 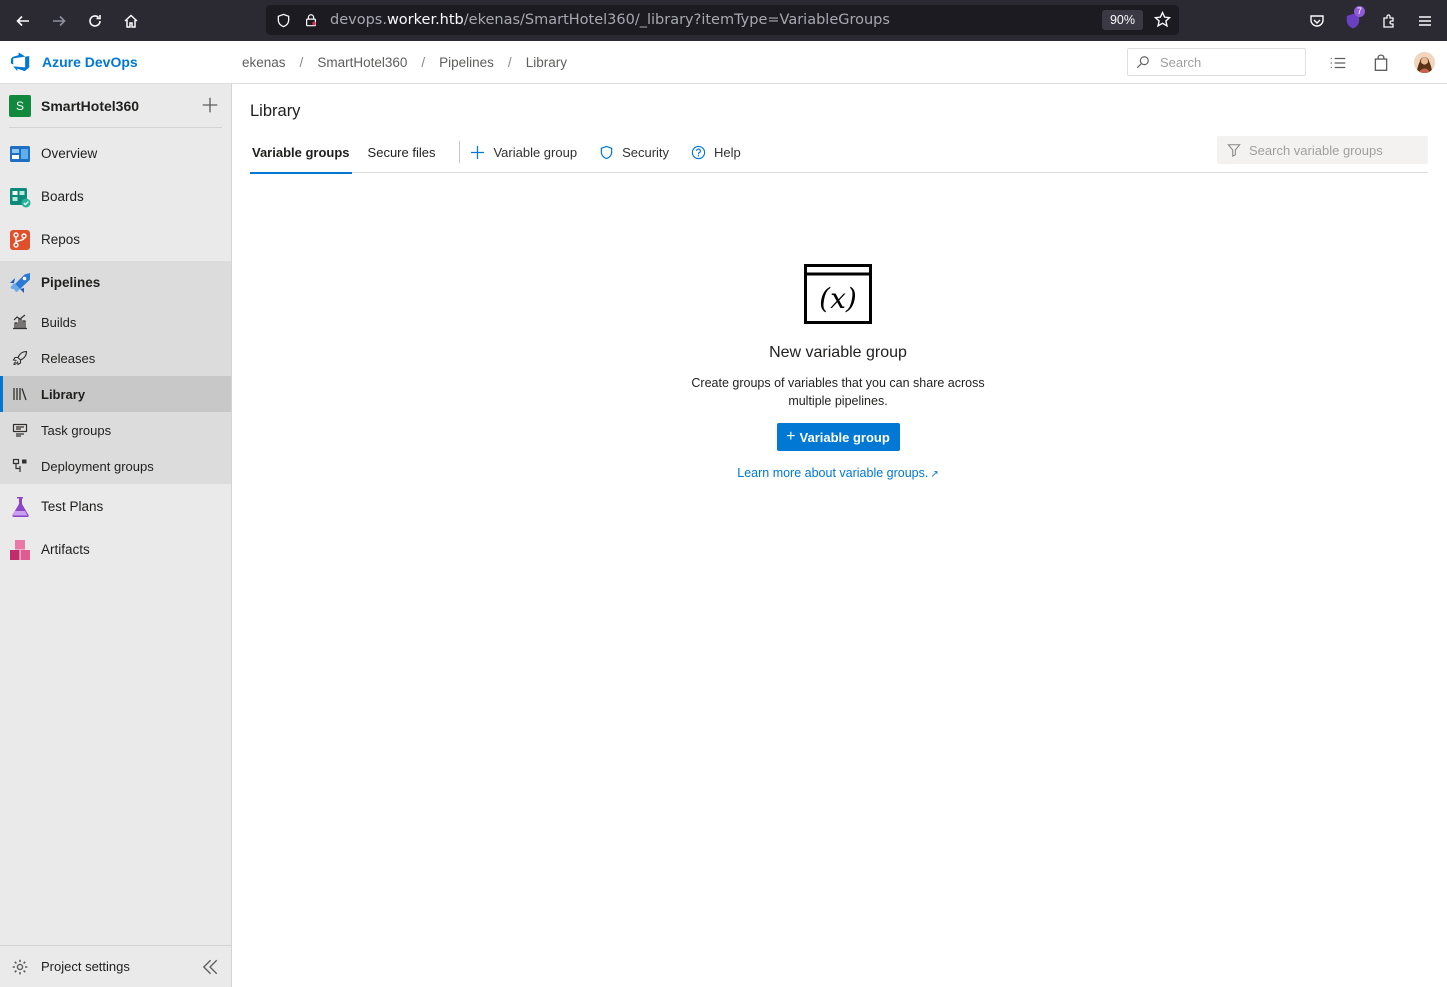 I want to click on tab-secure-files: Secure files, so click(x=402, y=152).